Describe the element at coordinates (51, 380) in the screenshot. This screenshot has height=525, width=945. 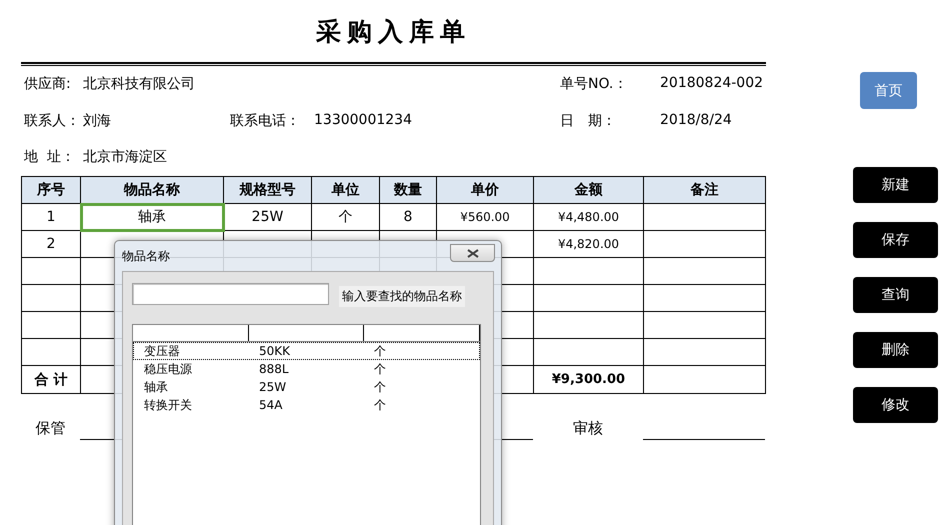
I see `total-label: 合 计` at that location.